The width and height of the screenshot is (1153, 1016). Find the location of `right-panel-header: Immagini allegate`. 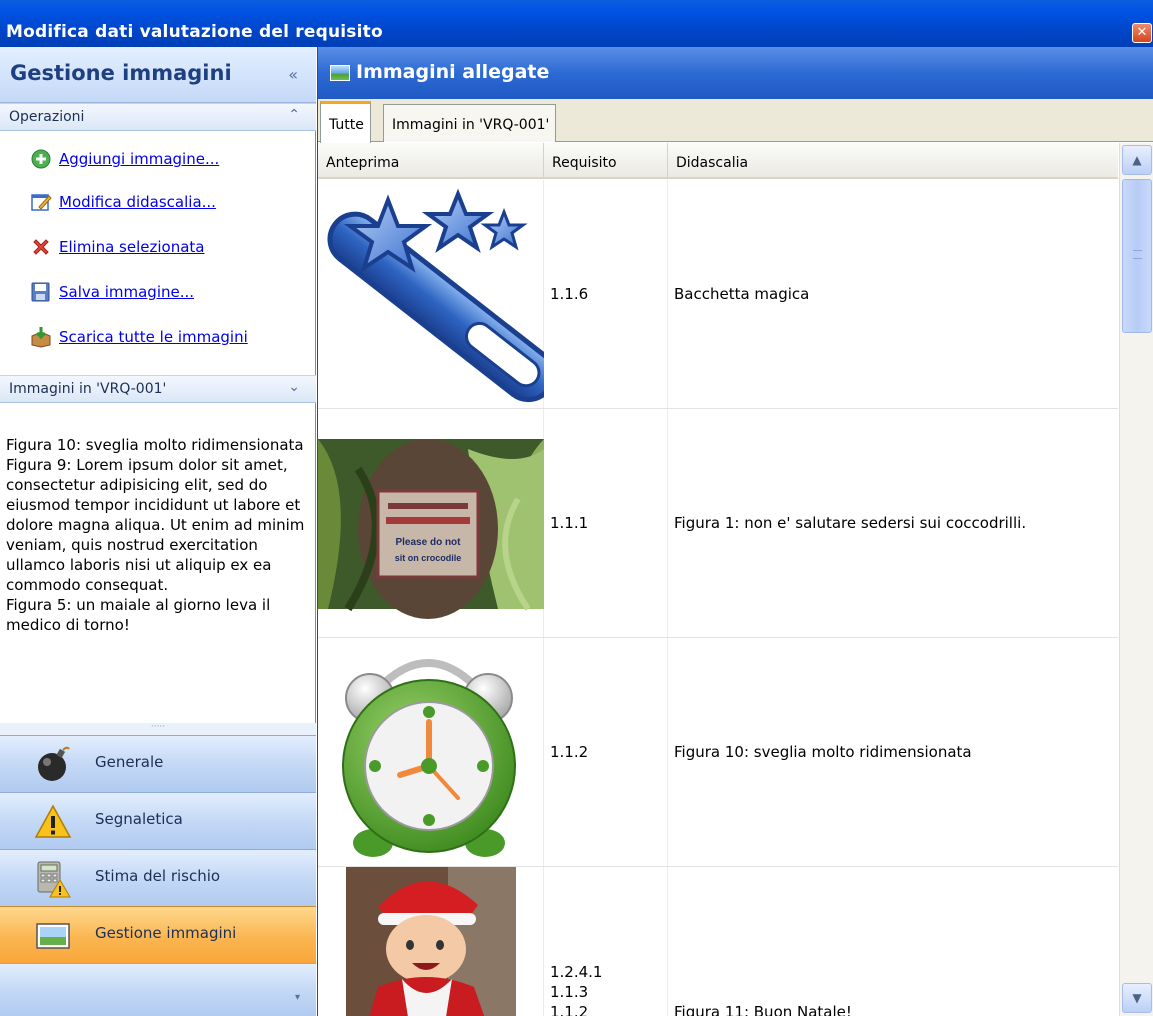

right-panel-header: Immagini allegate is located at coordinates (735, 73).